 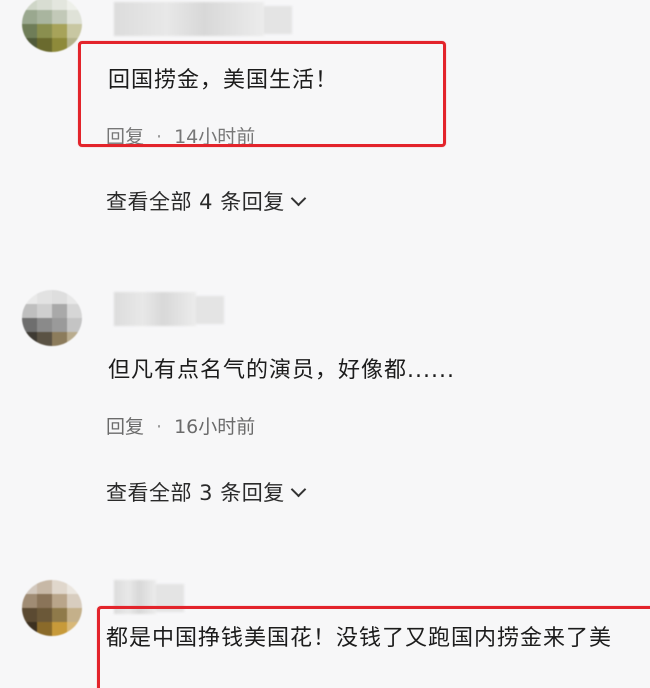 What do you see at coordinates (262, 94) in the screenshot?
I see `highlight-box` at bounding box center [262, 94].